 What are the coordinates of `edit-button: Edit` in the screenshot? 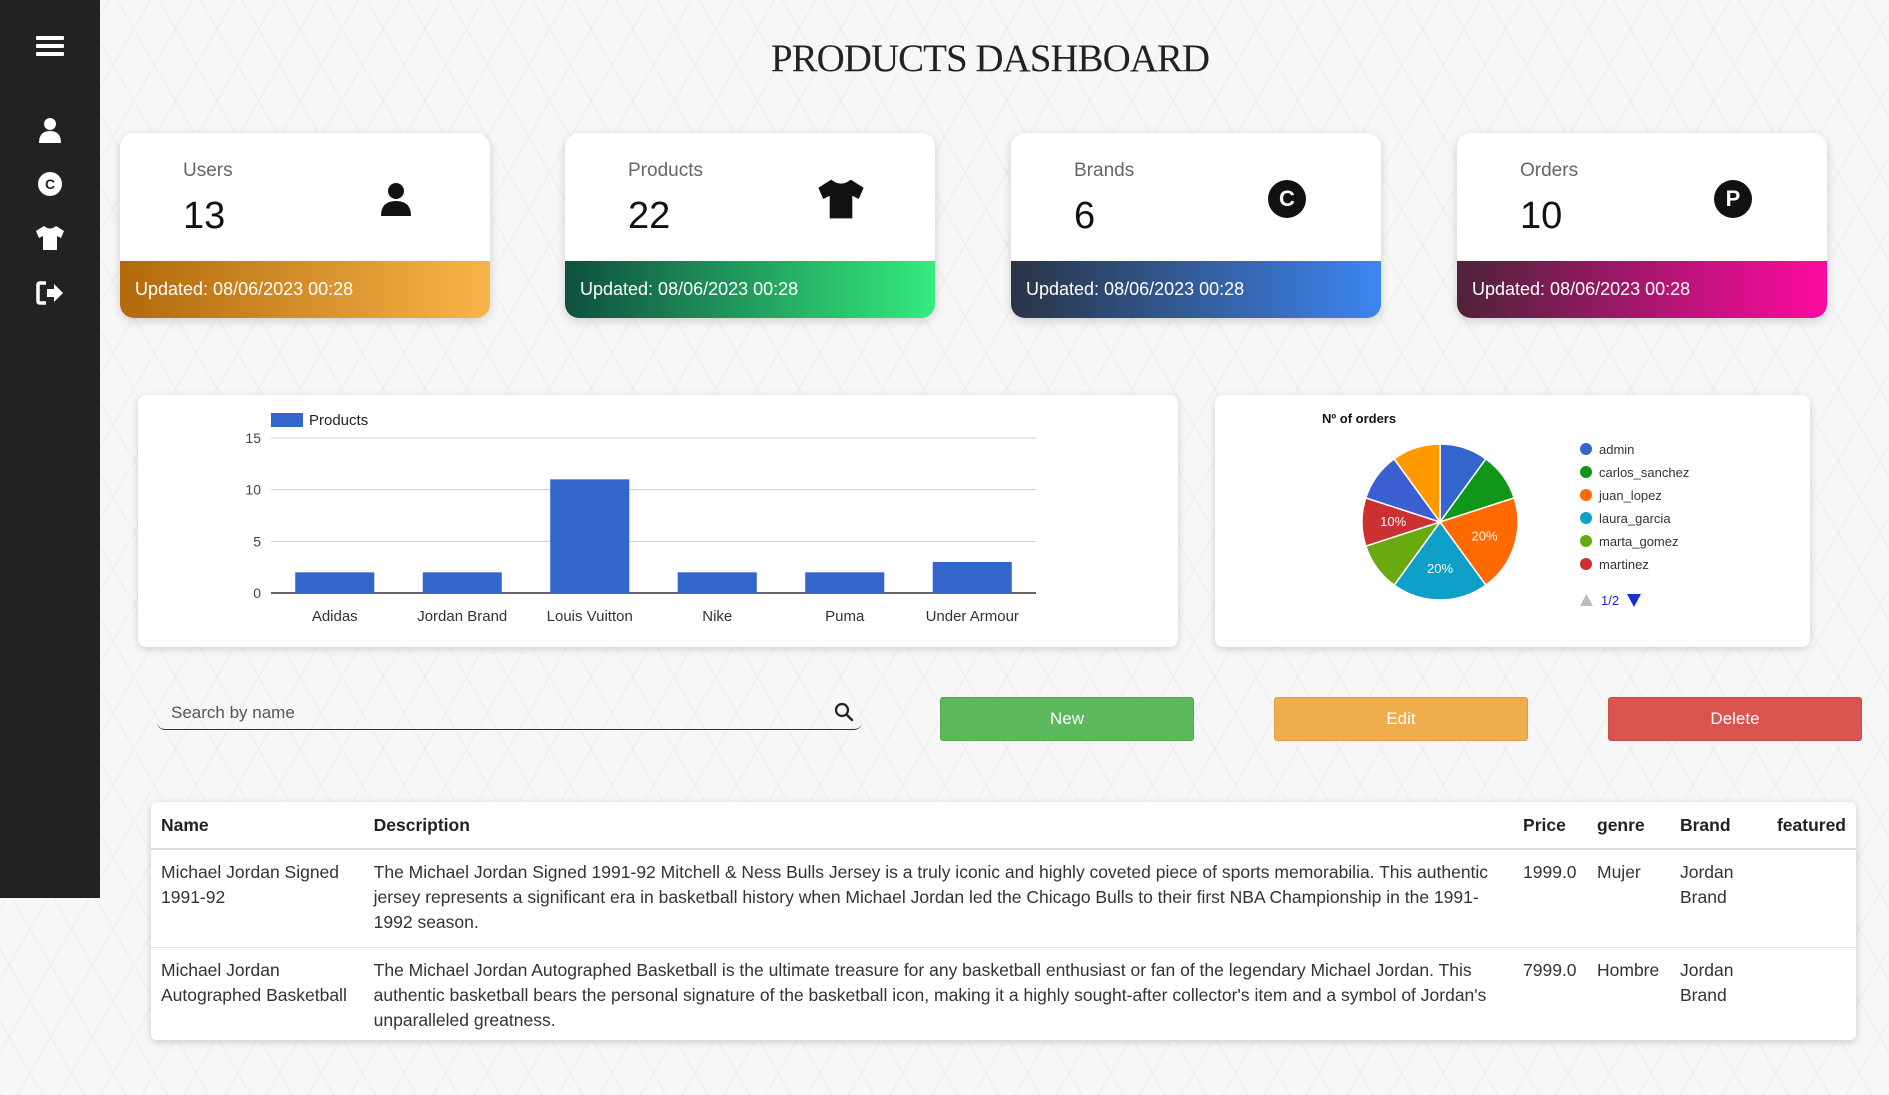 It's located at (1401, 719).